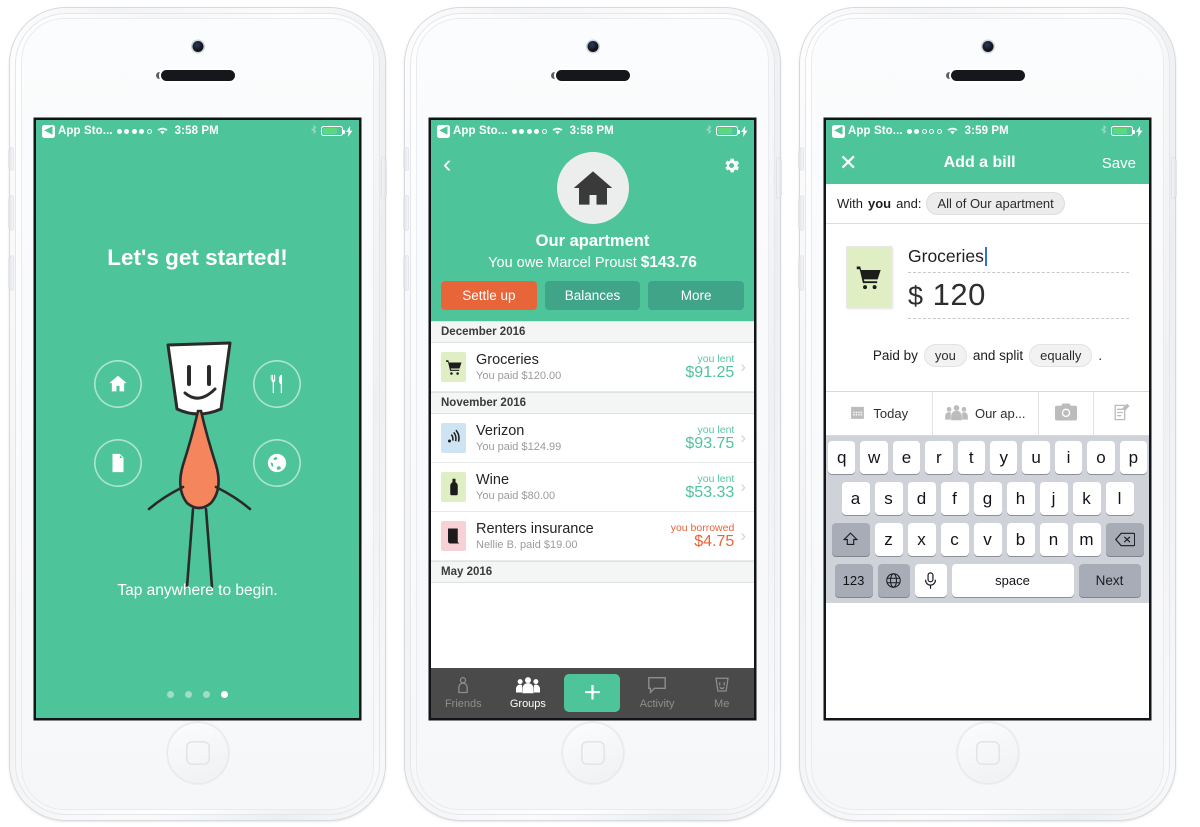  I want to click on tab-friends: Friends, so click(463, 693).